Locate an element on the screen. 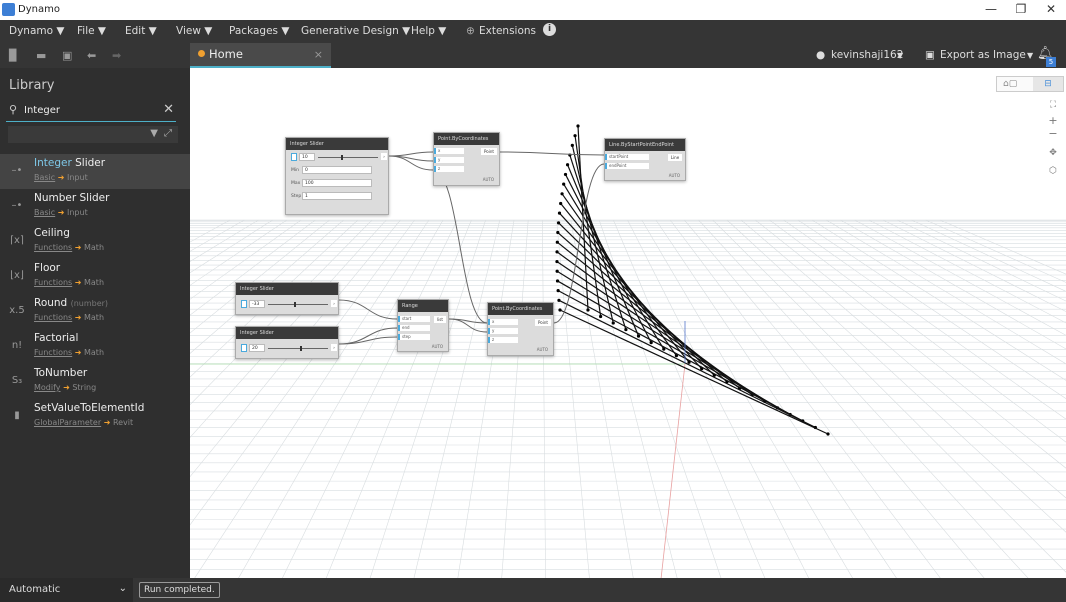 This screenshot has height=602, width=1066. save-icon: ▣ is located at coordinates (67, 55).